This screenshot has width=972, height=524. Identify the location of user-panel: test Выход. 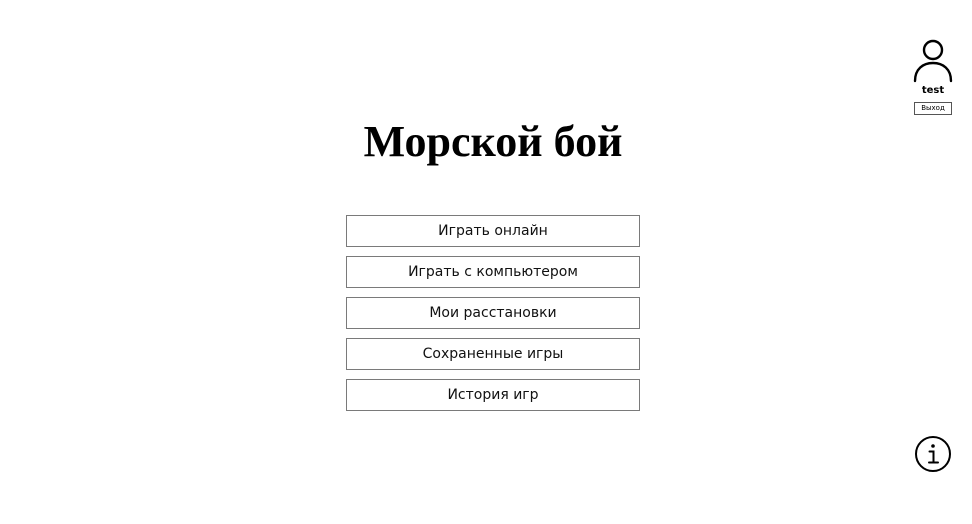
(933, 76).